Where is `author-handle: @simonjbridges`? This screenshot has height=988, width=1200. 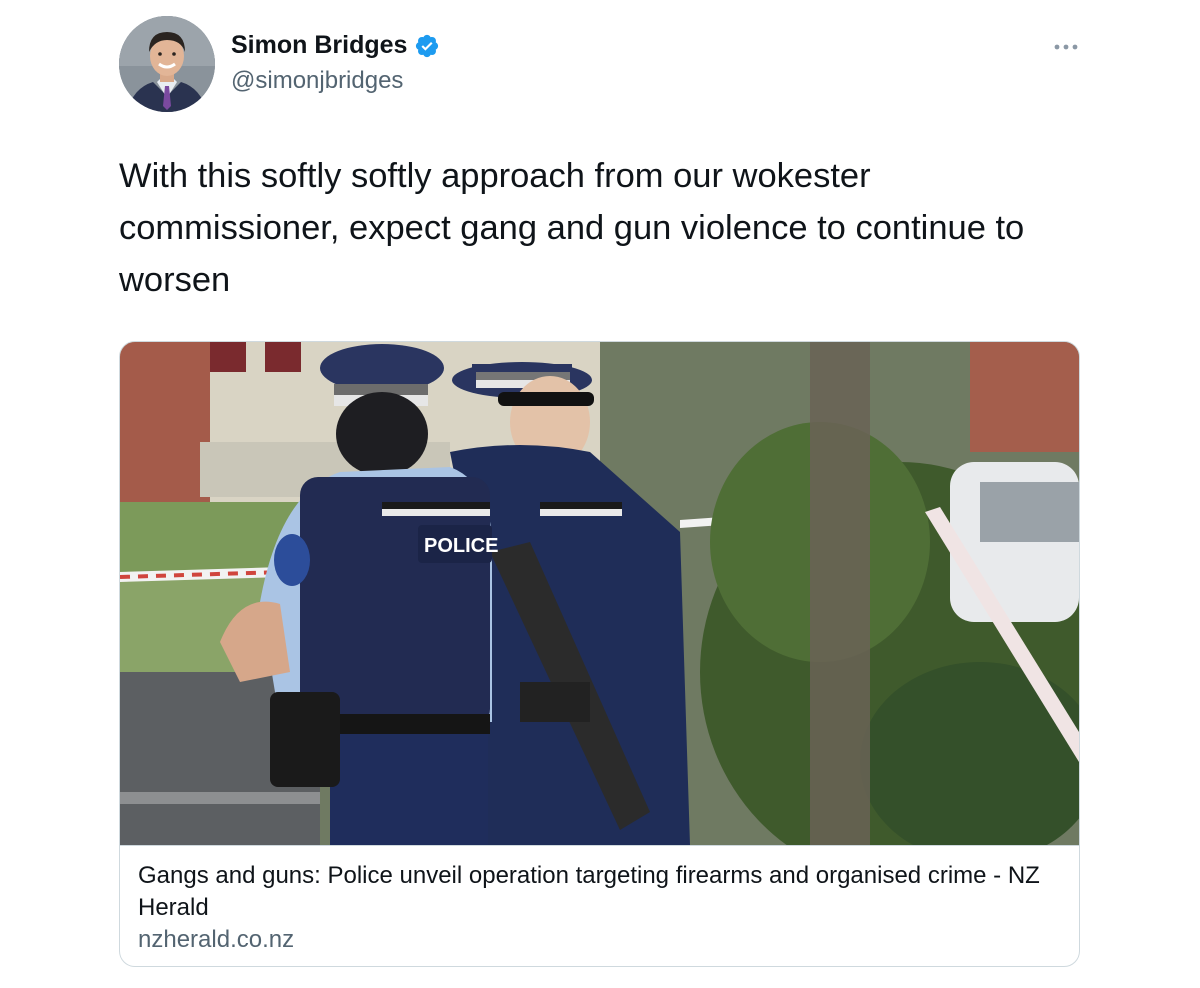
author-handle: @simonjbridges is located at coordinates (317, 81).